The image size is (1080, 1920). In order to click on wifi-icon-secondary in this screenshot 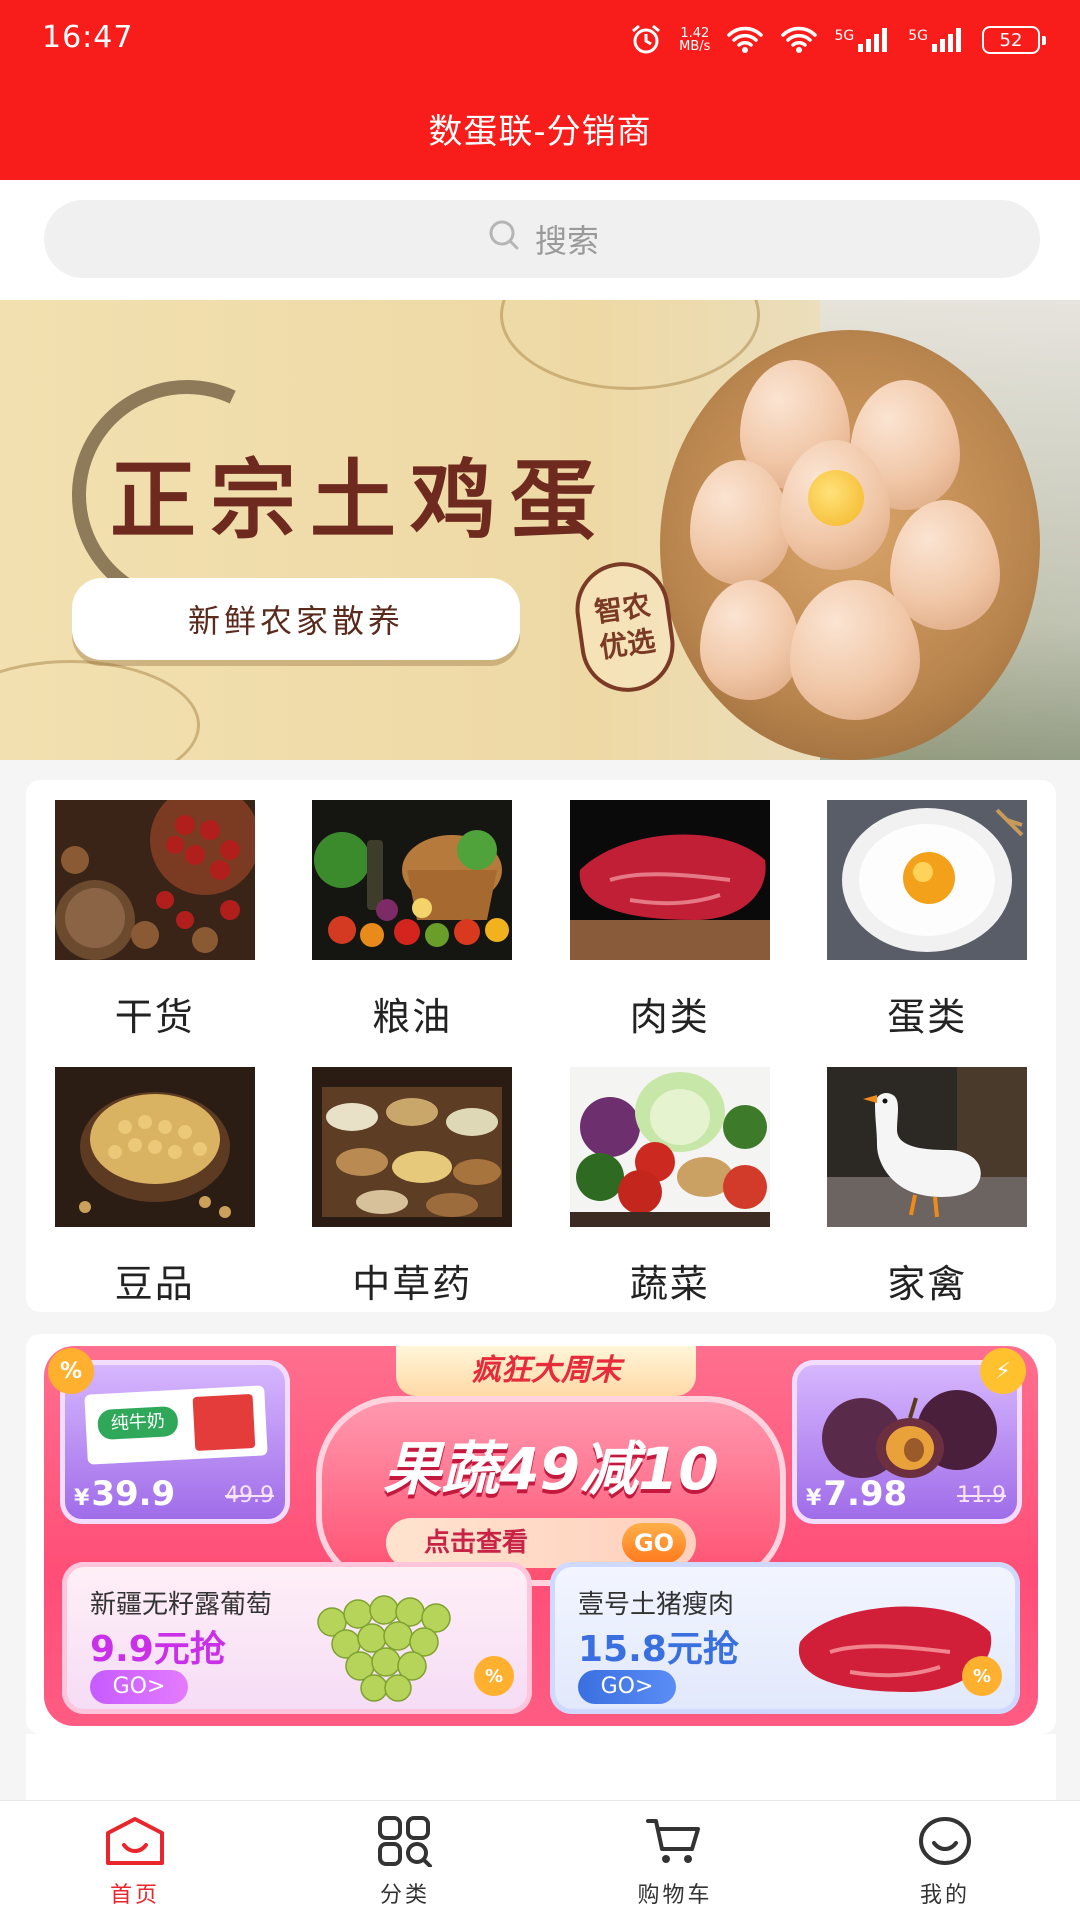, I will do `click(799, 40)`.